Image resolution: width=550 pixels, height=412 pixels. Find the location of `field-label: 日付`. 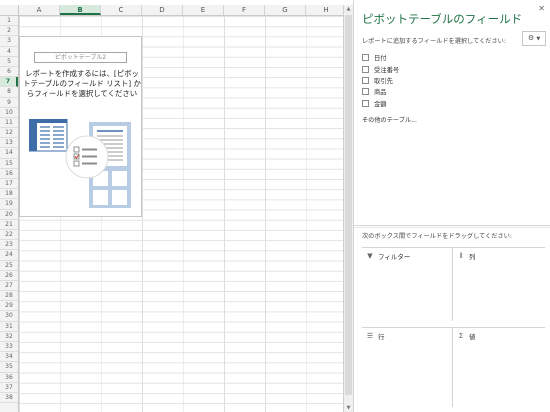

field-label: 日付 is located at coordinates (380, 59).